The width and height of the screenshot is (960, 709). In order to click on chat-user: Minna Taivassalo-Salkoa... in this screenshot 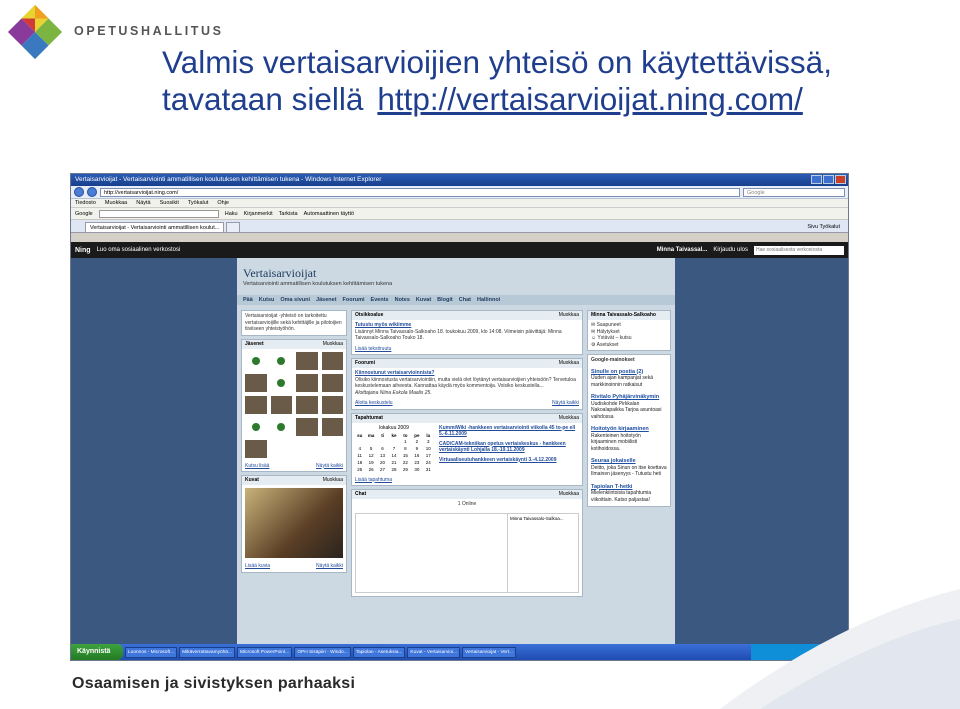, I will do `click(536, 518)`.